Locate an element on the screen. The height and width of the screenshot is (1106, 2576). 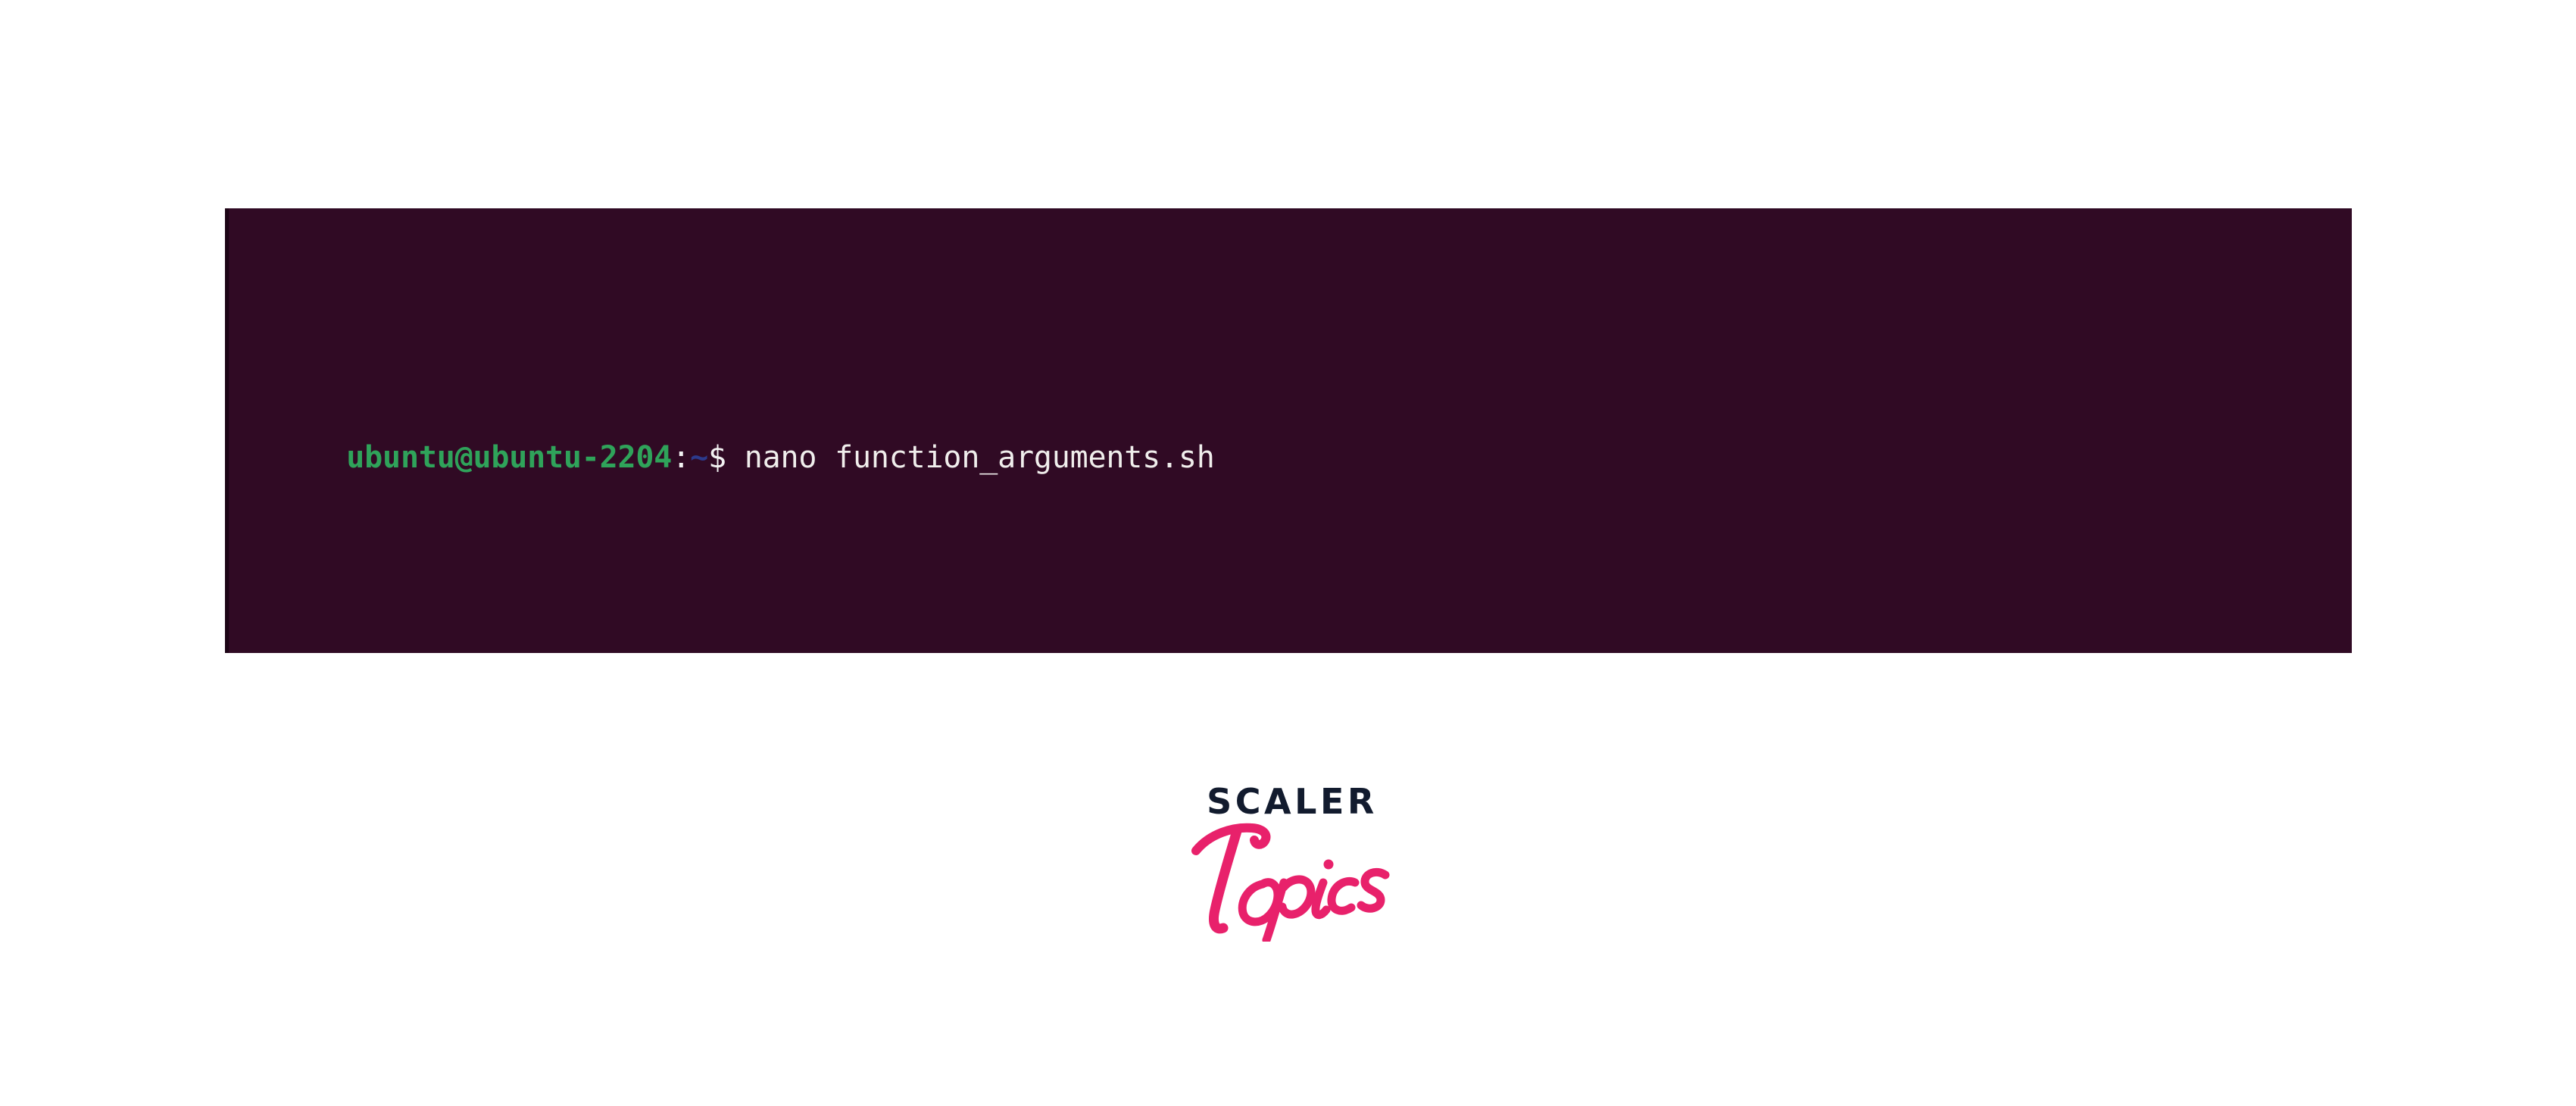
scaler-topics-logo: SCALER is located at coordinates (1292, 871).